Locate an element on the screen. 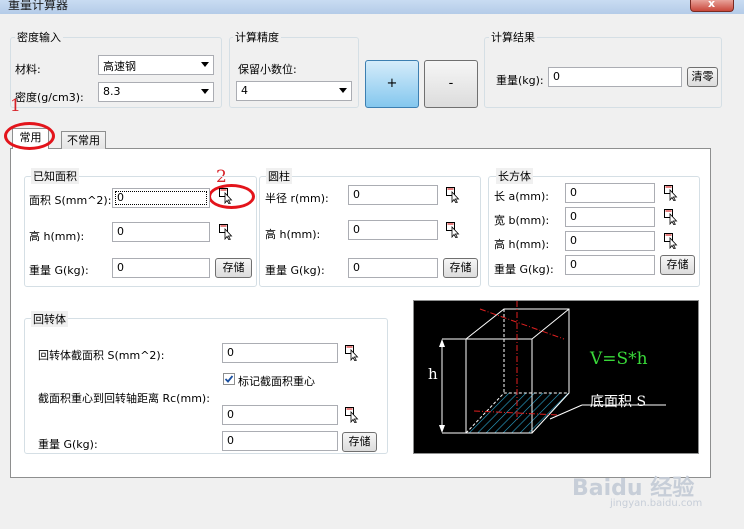 The height and width of the screenshot is (529, 744). cub-height-label: 高 h(mm): is located at coordinates (522, 244).